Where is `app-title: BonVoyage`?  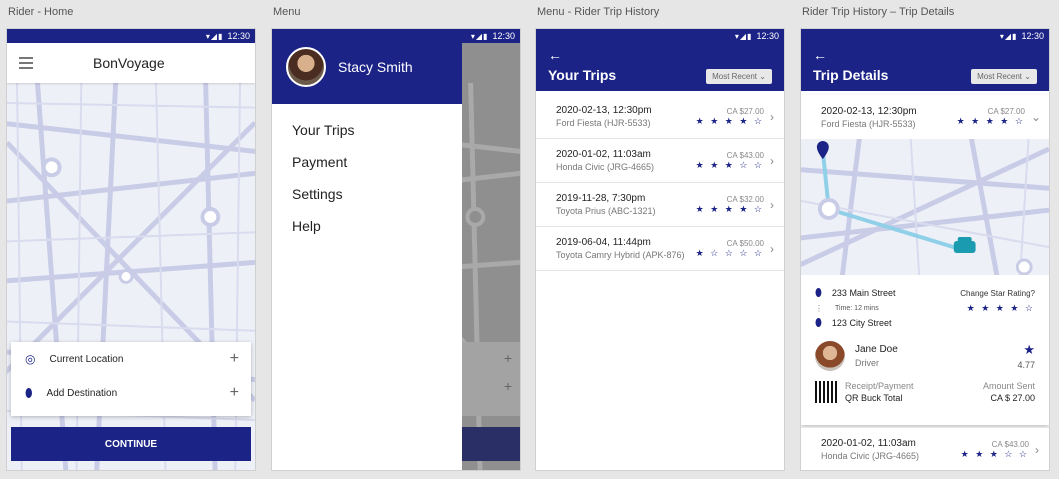
app-title: BonVoyage is located at coordinates (129, 63).